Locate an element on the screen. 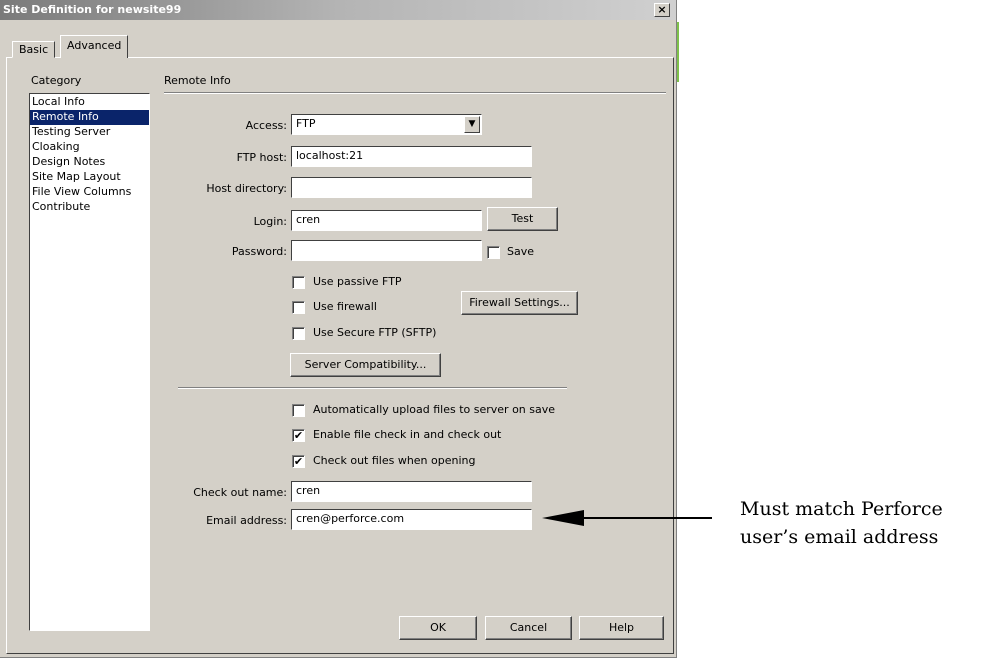  close-button: × is located at coordinates (662, 10).